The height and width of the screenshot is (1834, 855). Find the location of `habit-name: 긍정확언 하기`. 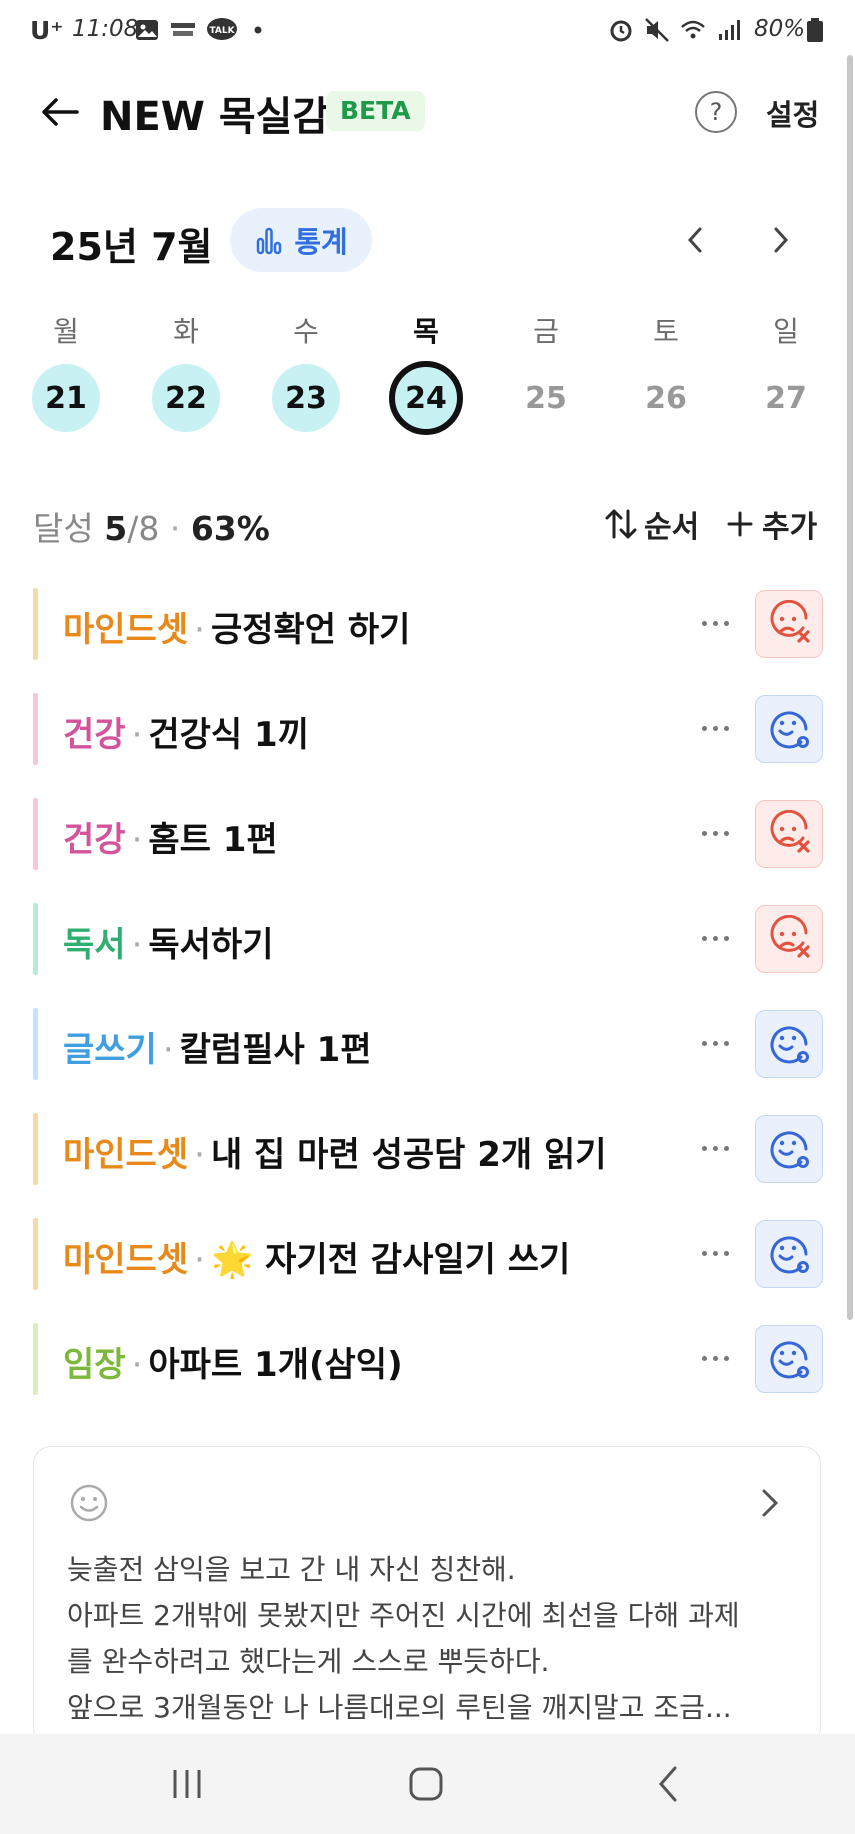

habit-name: 긍정확언 하기 is located at coordinates (310, 630).